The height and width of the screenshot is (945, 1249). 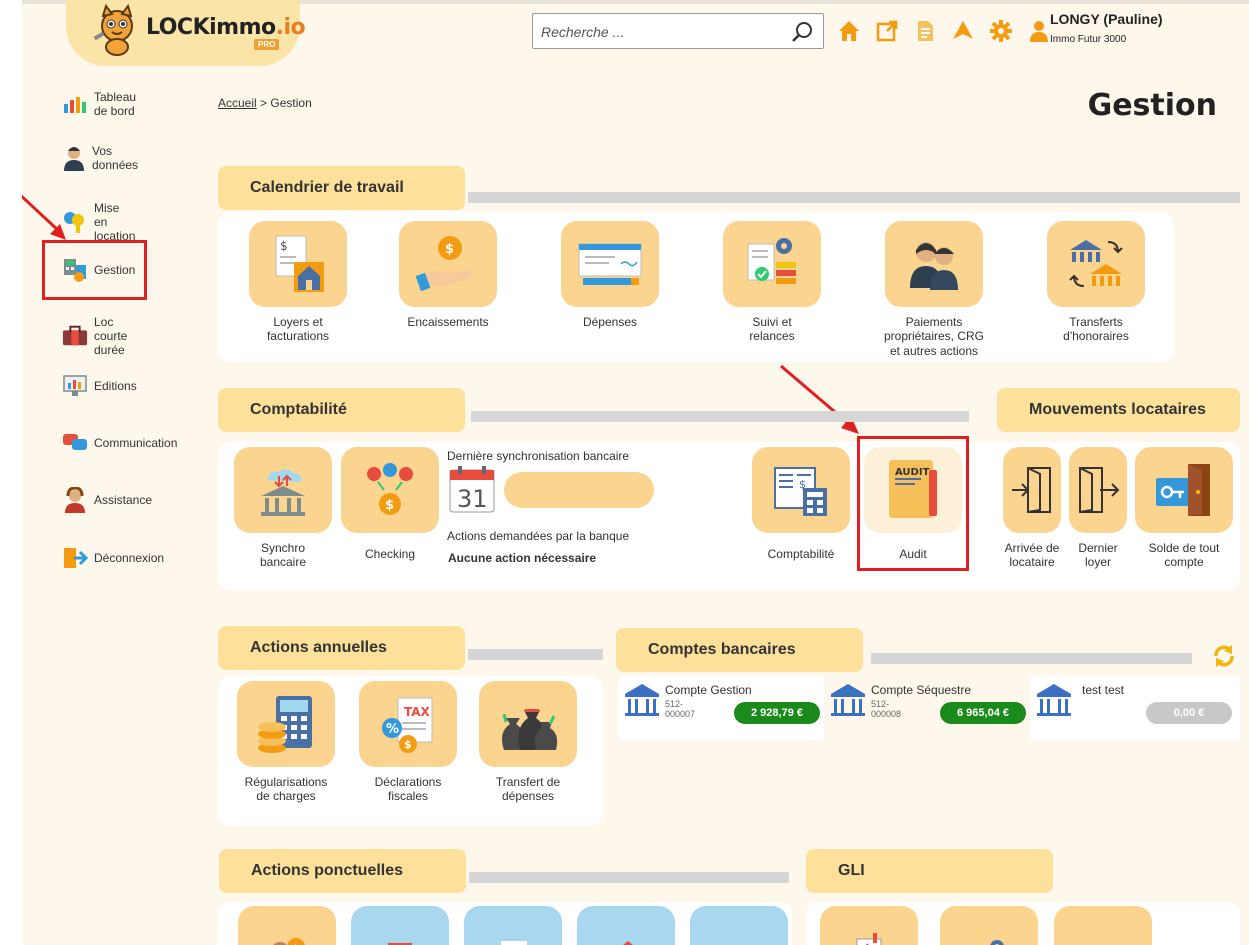 I want to click on external-link-icon, so click(x=887, y=31).